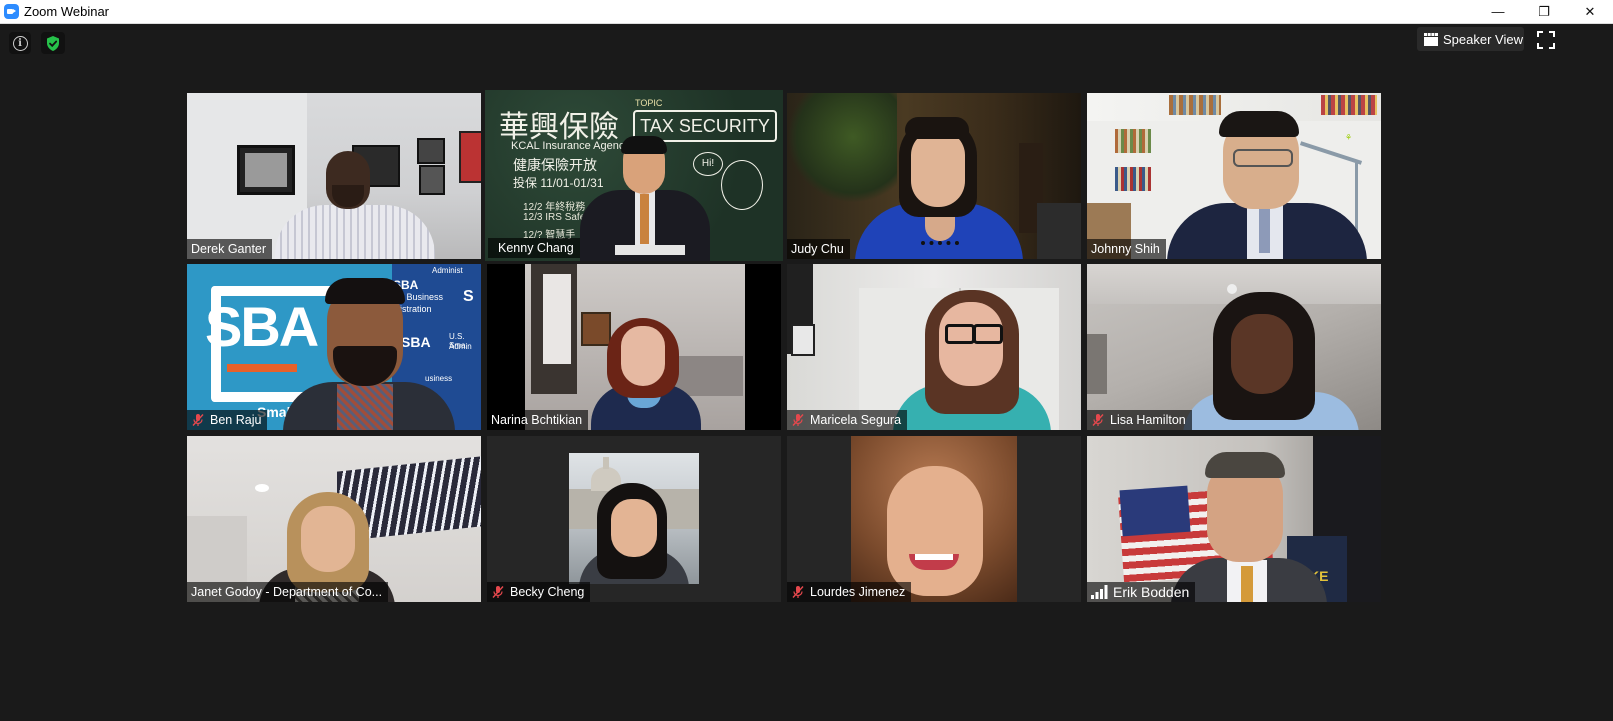  What do you see at coordinates (634, 347) in the screenshot?
I see `video-tile-narina-bchtikian: Narina Bchtikian` at bounding box center [634, 347].